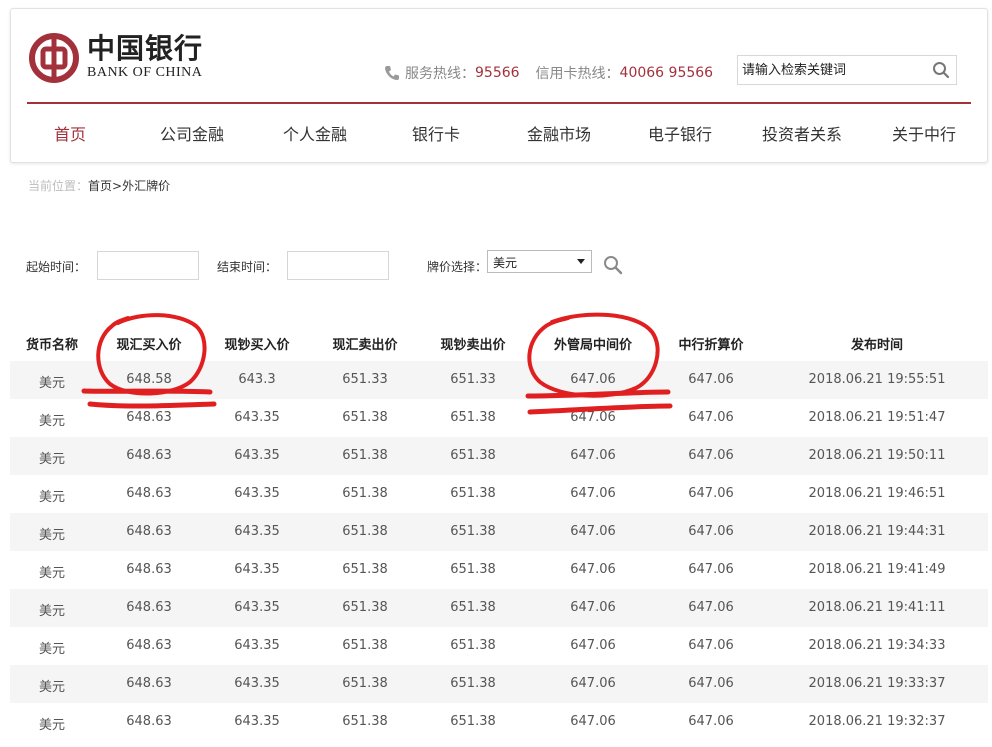 The height and width of the screenshot is (747, 992). Describe the element at coordinates (802, 133) in the screenshot. I see `nav-item-investor-relations: 投资者关系` at that location.